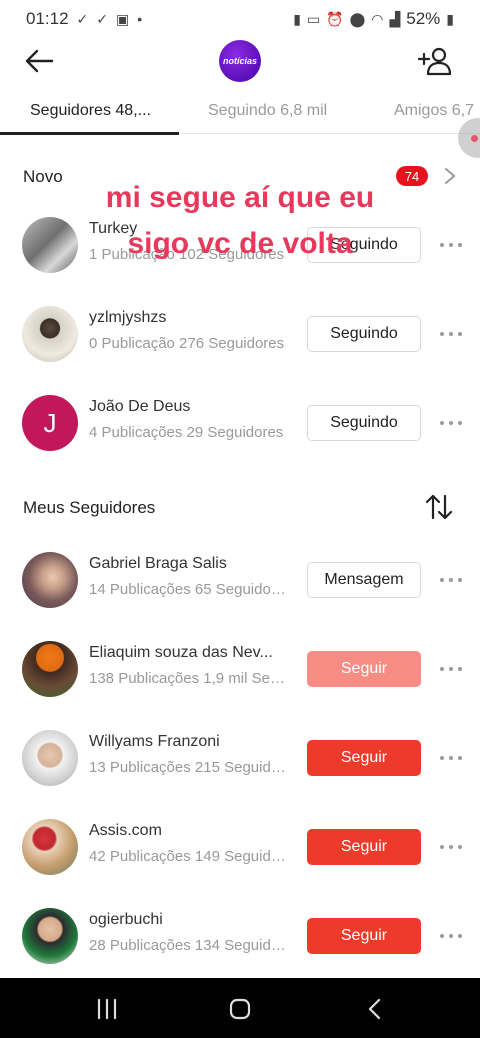 This screenshot has height=1038, width=480. I want to click on signal-icon: ▟, so click(395, 18).